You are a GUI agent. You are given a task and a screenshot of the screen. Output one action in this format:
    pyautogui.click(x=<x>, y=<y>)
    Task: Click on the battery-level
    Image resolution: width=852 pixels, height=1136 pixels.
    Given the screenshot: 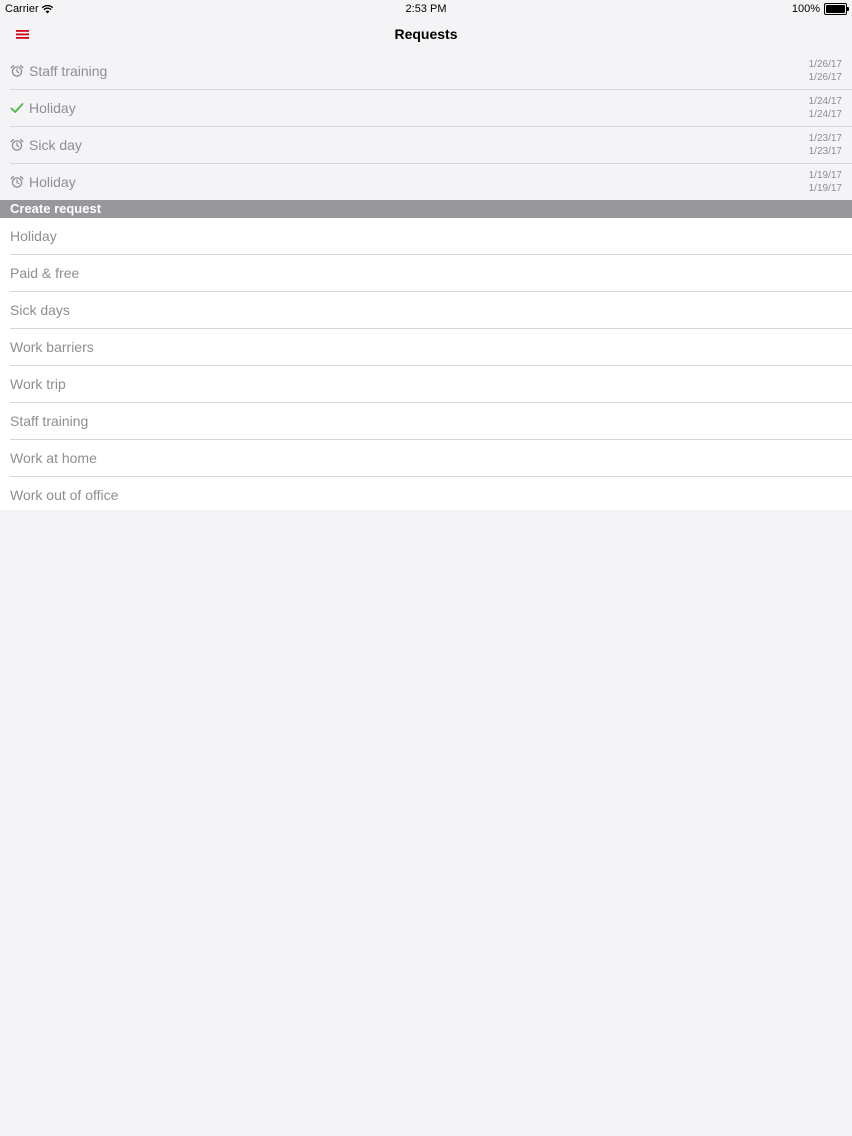 What is the action you would take?
    pyautogui.click(x=835, y=9)
    